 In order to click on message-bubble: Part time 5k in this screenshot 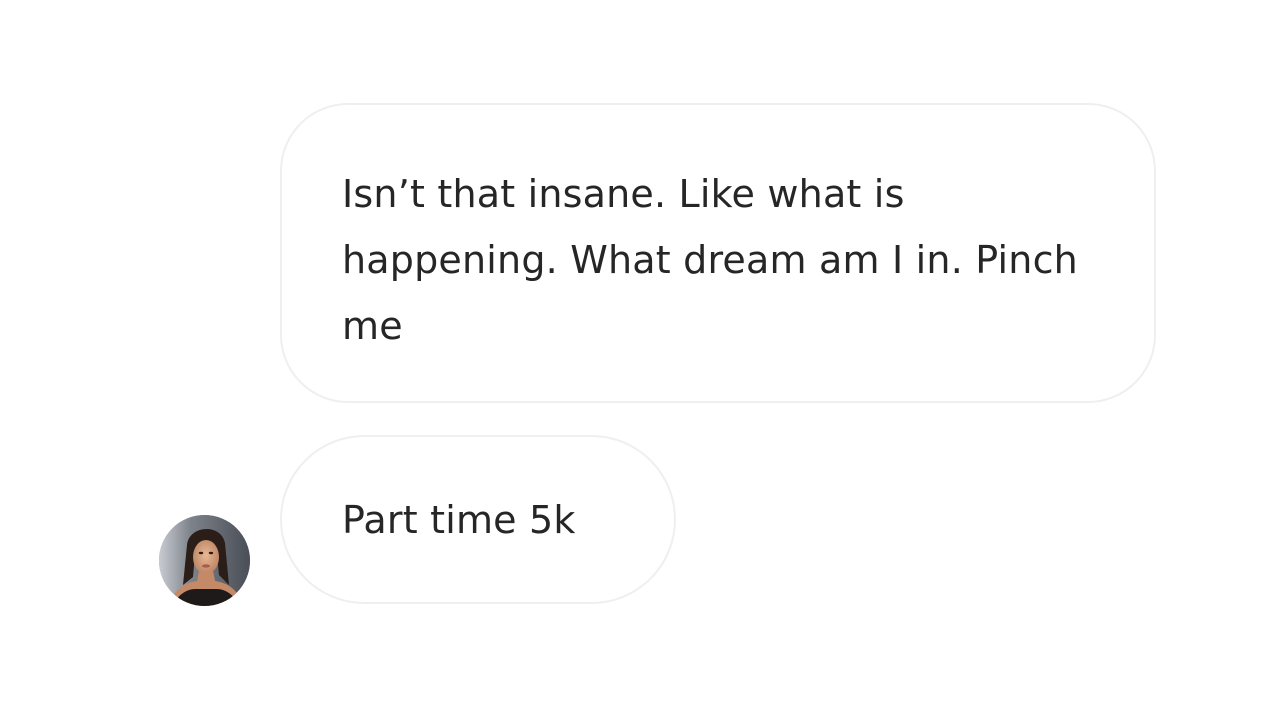, I will do `click(478, 519)`.